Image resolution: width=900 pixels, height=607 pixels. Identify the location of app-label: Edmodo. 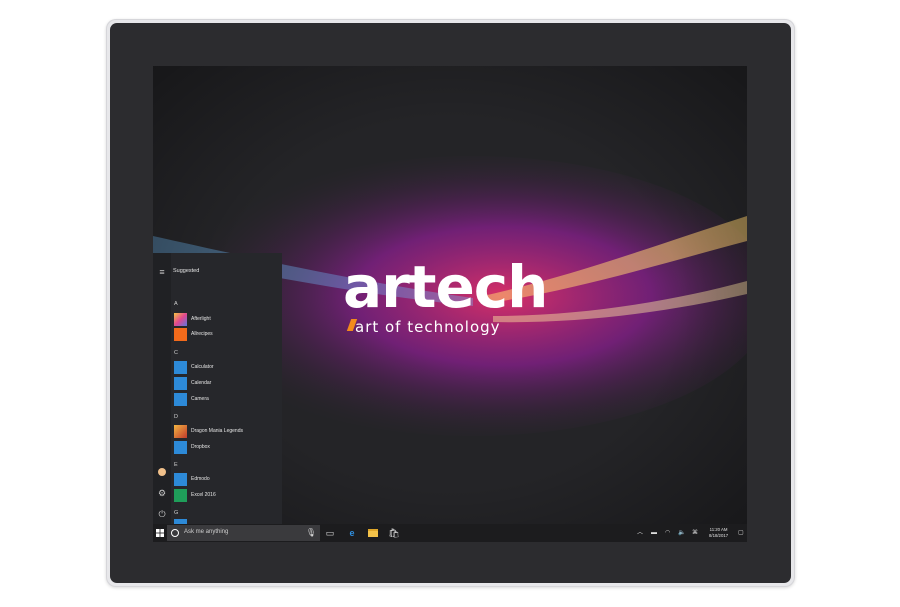
(200, 479).